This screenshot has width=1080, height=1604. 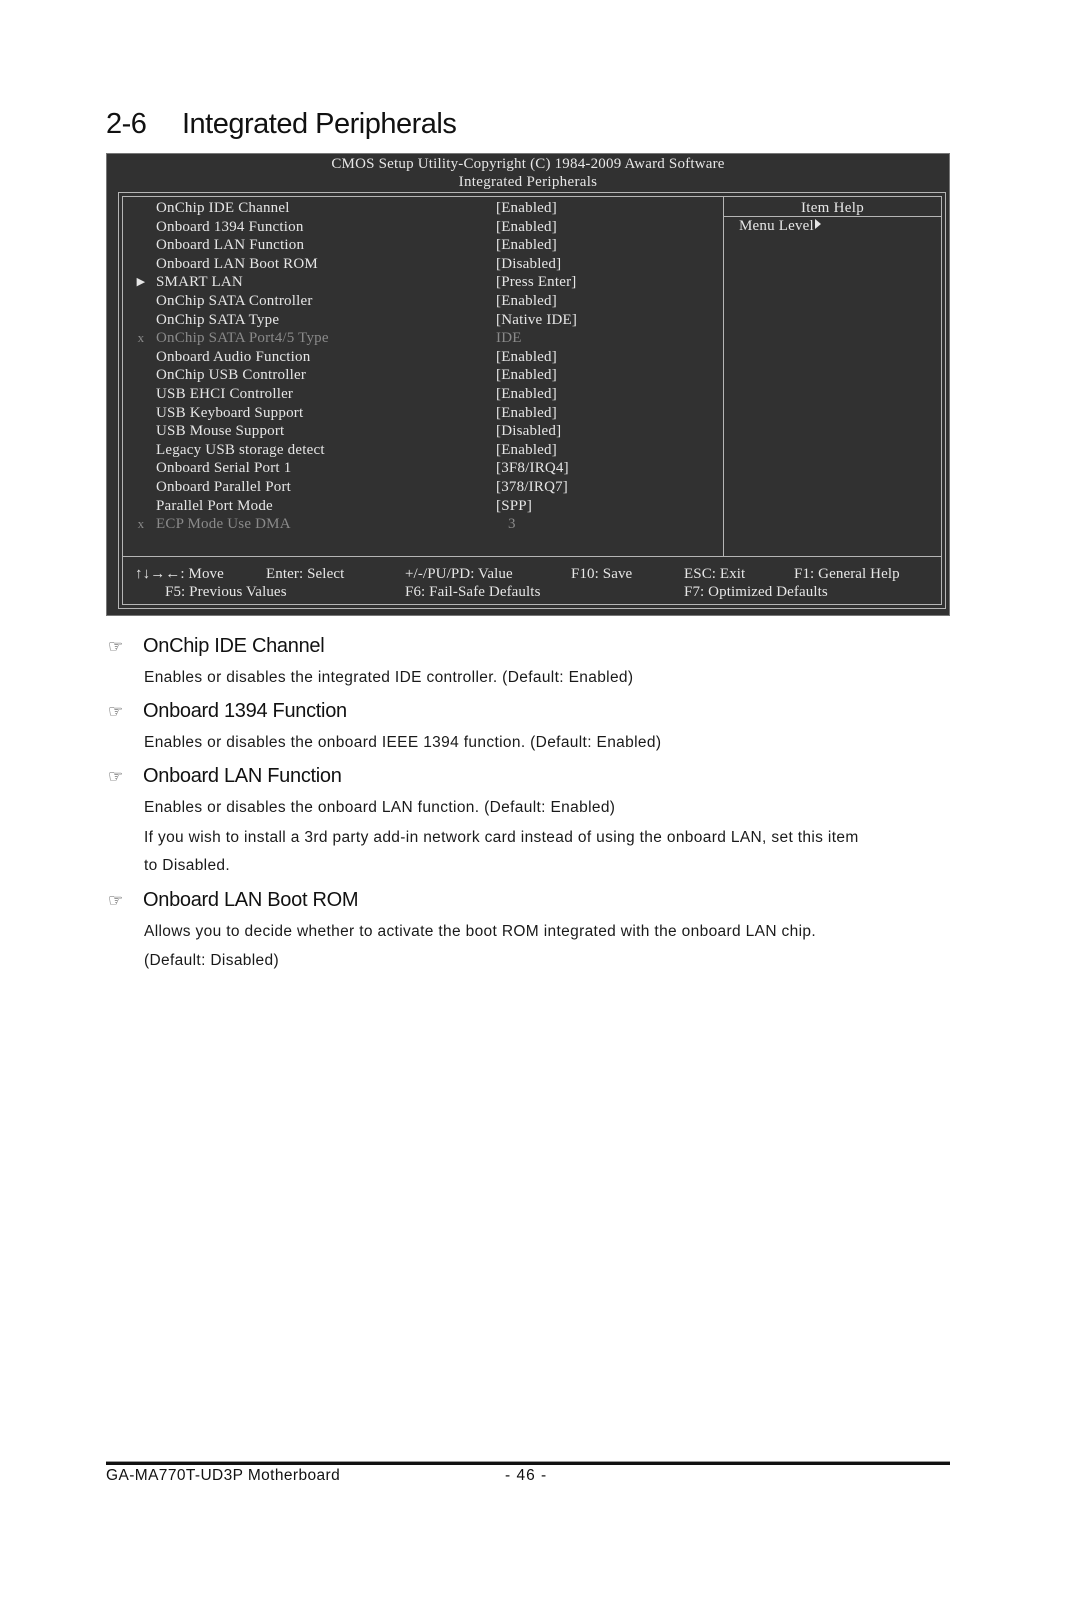 What do you see at coordinates (231, 375) in the screenshot?
I see `setting-name: OnChip USB Controller` at bounding box center [231, 375].